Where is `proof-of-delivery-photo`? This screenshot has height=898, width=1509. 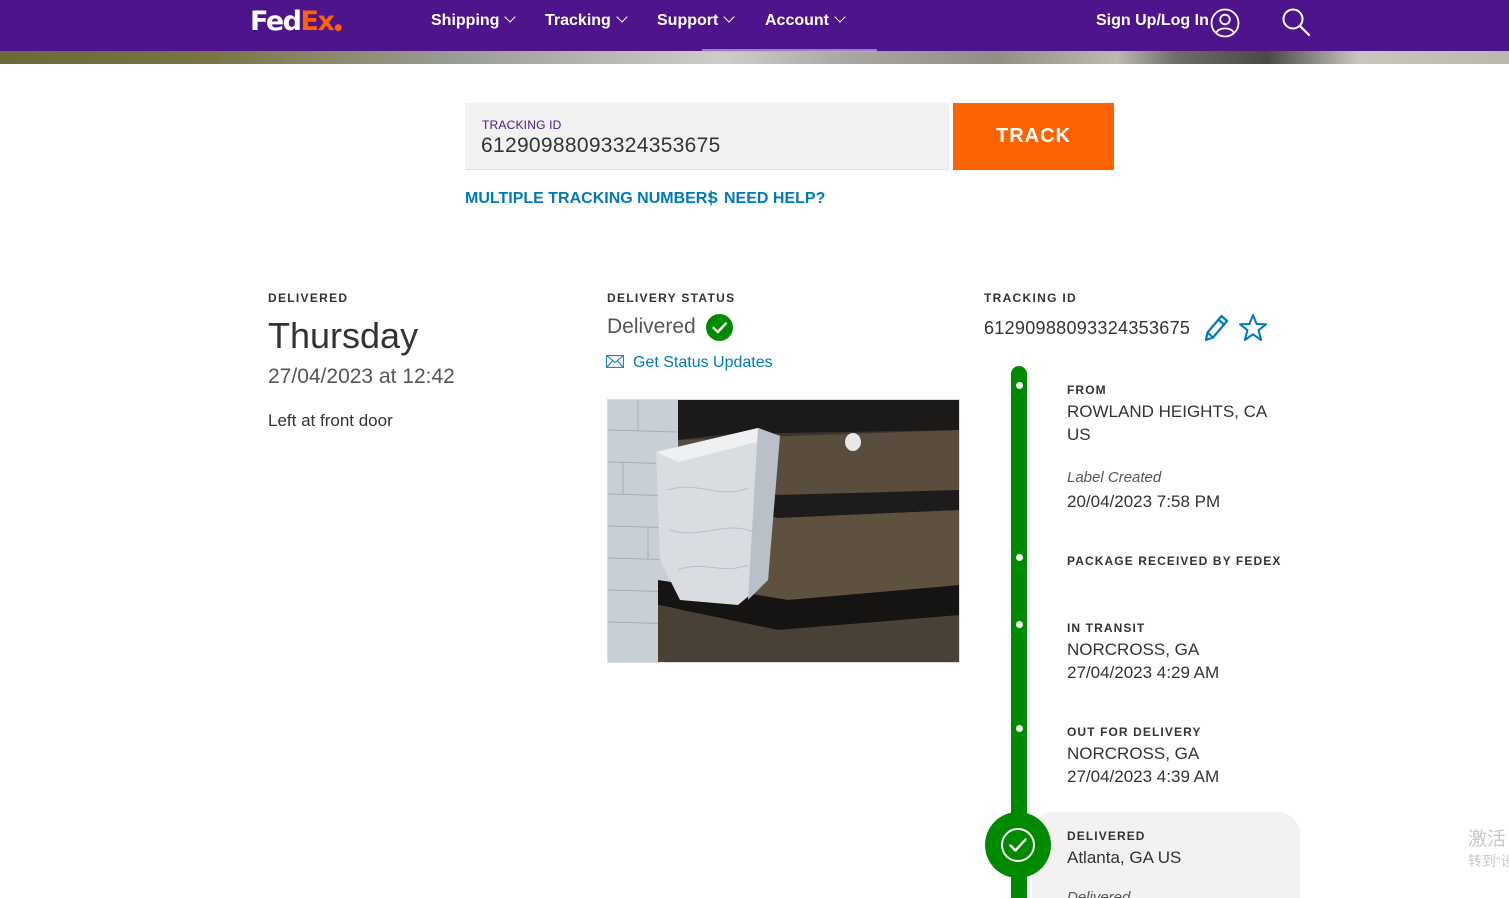
proof-of-delivery-photo is located at coordinates (783, 531).